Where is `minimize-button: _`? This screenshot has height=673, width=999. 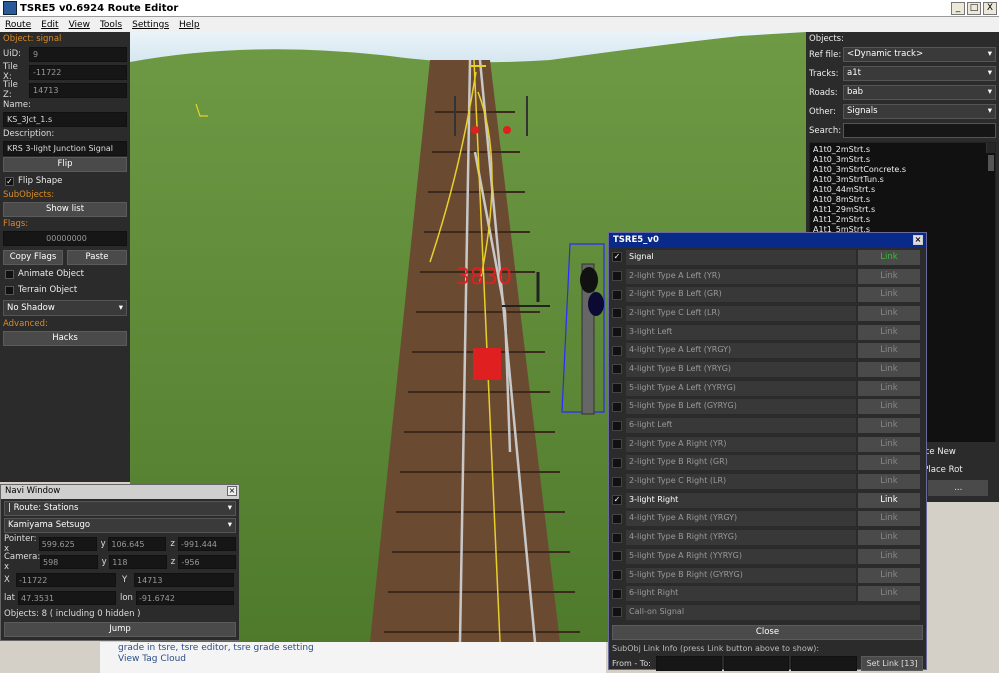 minimize-button: _ is located at coordinates (958, 8).